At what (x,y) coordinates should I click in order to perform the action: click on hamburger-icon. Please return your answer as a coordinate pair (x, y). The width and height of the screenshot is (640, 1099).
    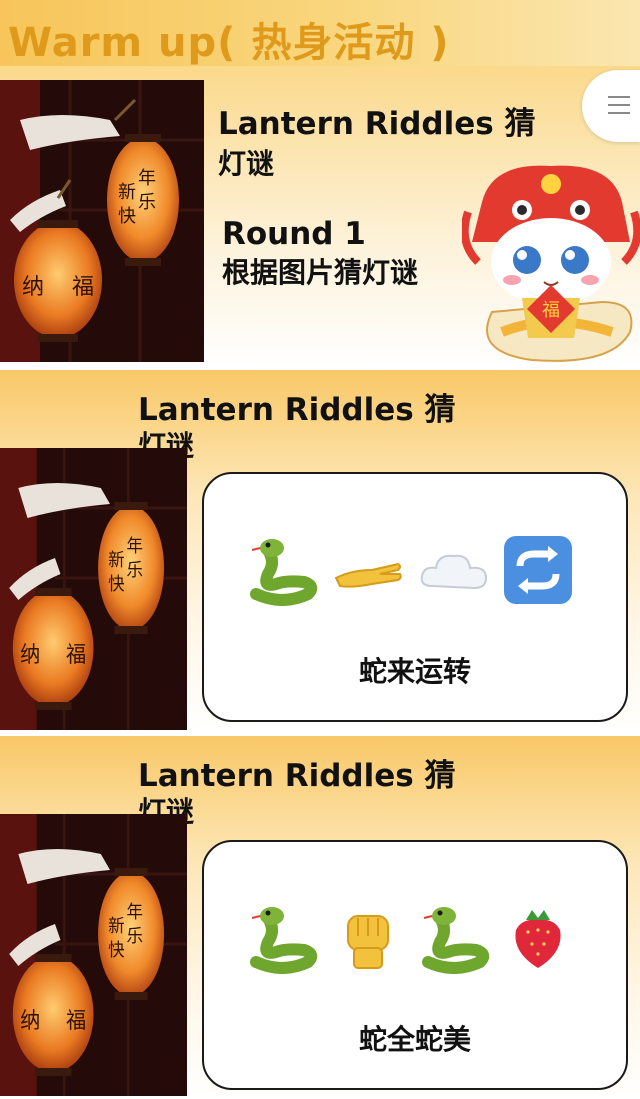
    Looking at the image, I should click on (619, 108).